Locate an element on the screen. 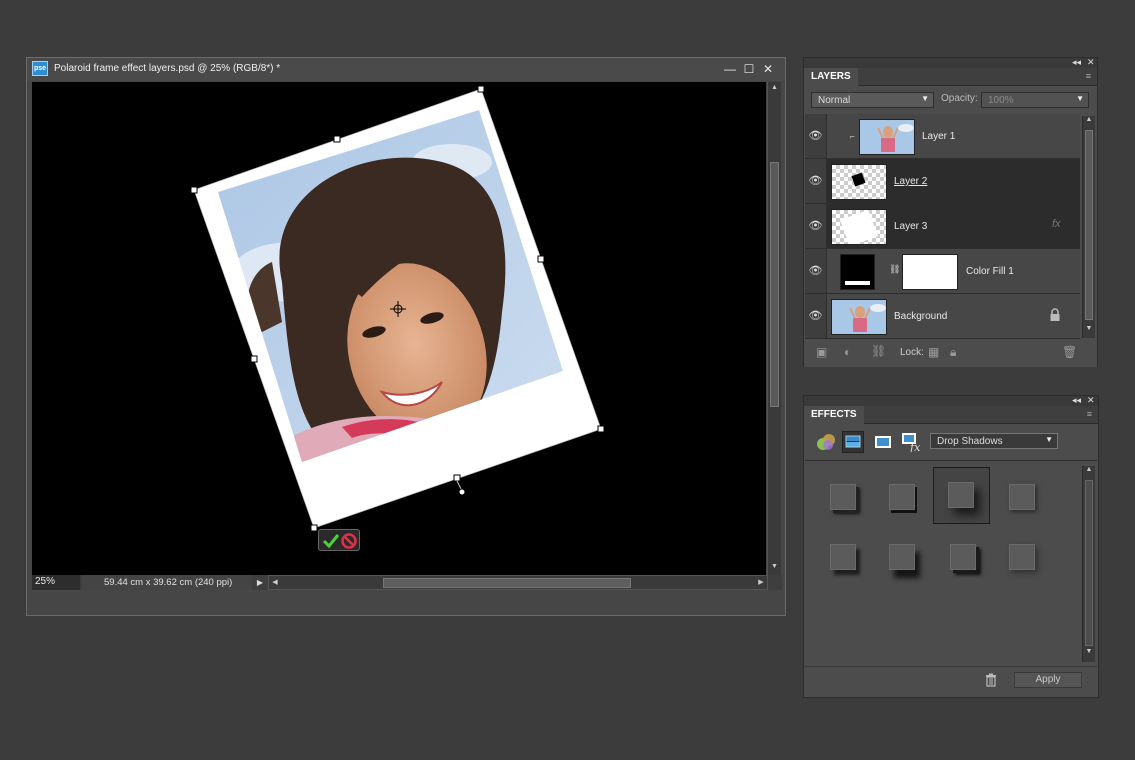 The width and height of the screenshot is (1135, 760). layers-tab-bar: LAYERS ≡ is located at coordinates (950, 77).